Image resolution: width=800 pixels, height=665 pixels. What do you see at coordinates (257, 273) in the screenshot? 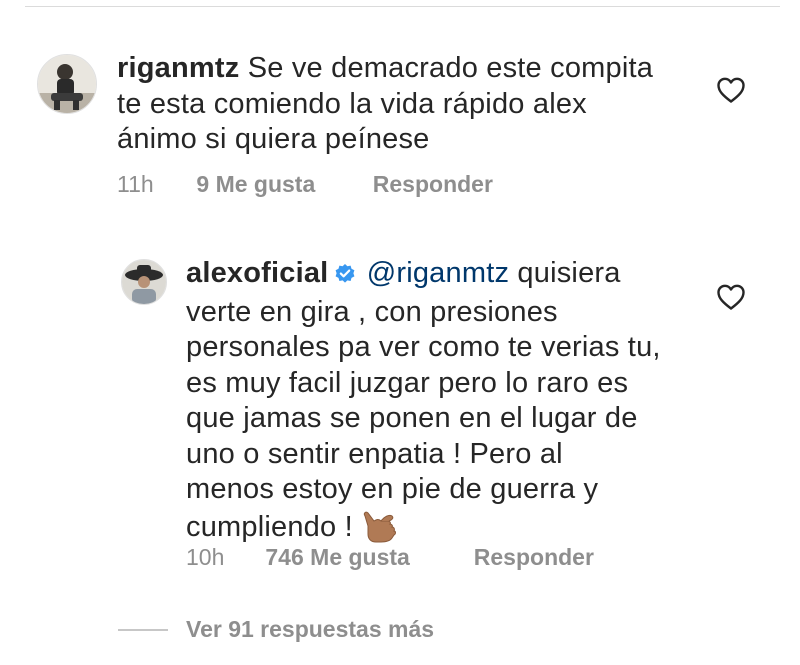
I see `comment-username: alexoficial` at bounding box center [257, 273].